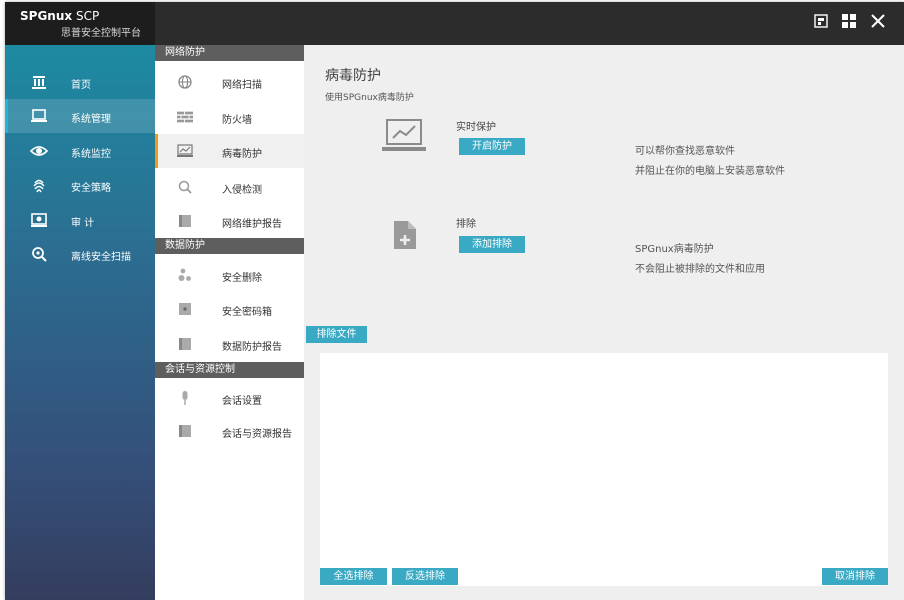  What do you see at coordinates (80, 23) in the screenshot?
I see `brand: SPGnux SCP 思普安全控制平台` at bounding box center [80, 23].